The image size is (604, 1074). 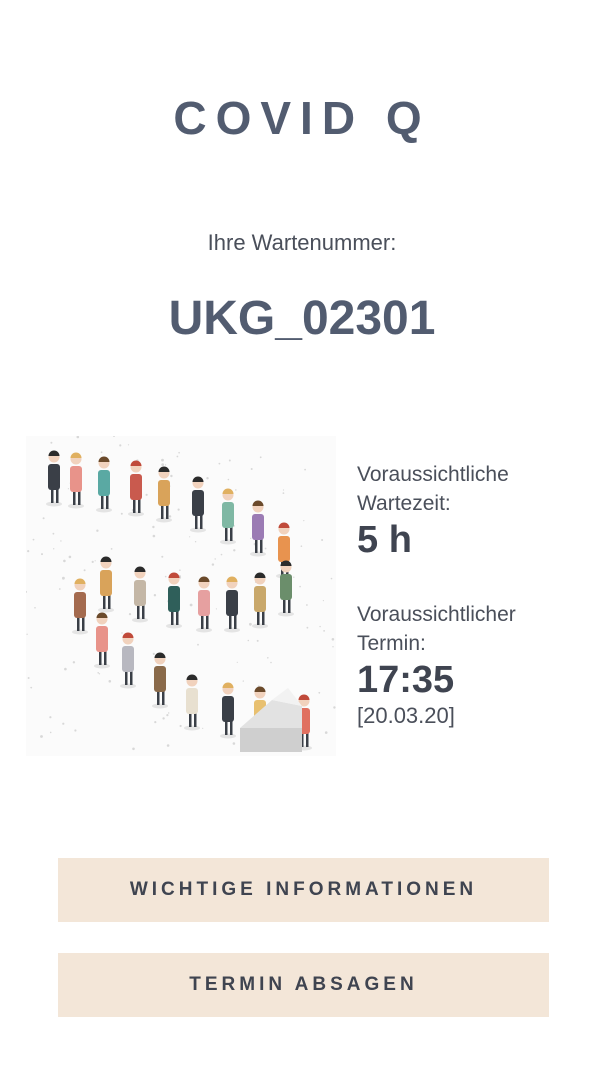 What do you see at coordinates (384, 540) in the screenshot?
I see `wait-time-value: 5 h` at bounding box center [384, 540].